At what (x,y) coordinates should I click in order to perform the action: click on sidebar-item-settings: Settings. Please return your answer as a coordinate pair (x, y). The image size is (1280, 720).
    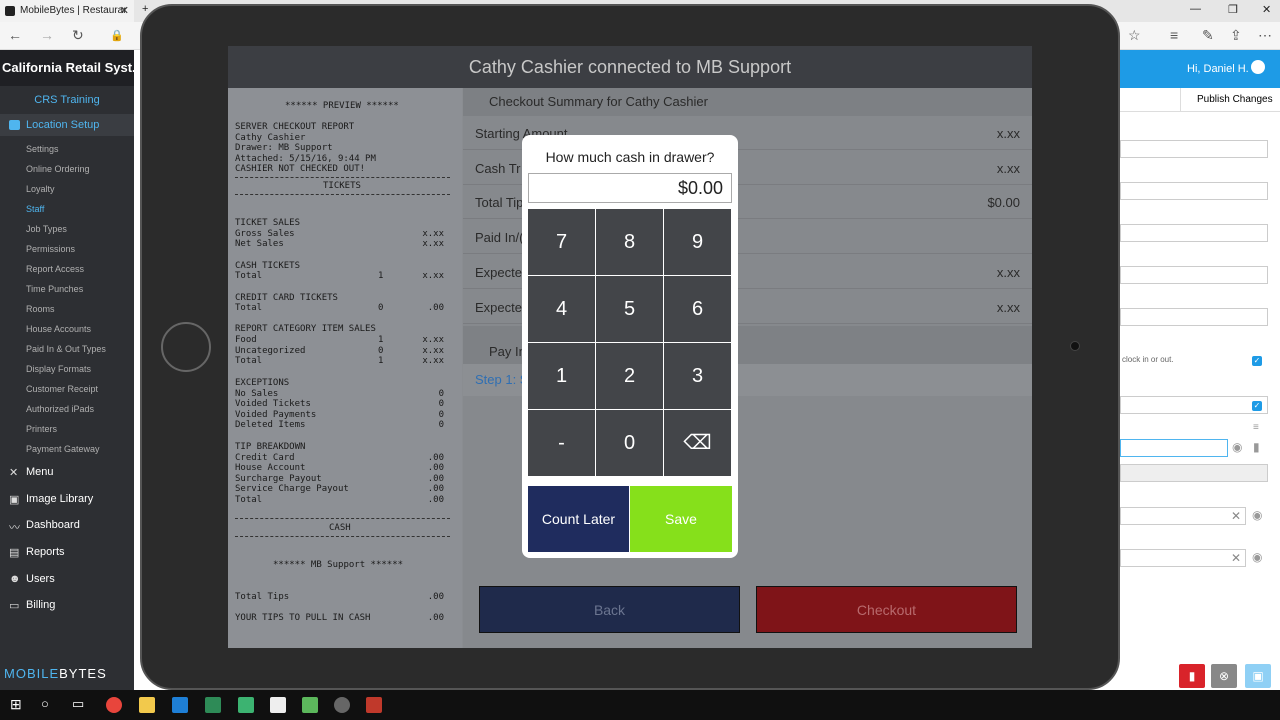
    Looking at the image, I should click on (42, 149).